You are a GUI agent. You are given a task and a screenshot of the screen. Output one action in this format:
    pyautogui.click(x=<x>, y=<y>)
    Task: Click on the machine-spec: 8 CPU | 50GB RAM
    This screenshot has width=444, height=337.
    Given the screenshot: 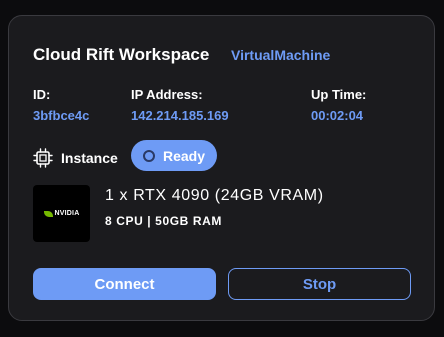 What is the action you would take?
    pyautogui.click(x=163, y=221)
    